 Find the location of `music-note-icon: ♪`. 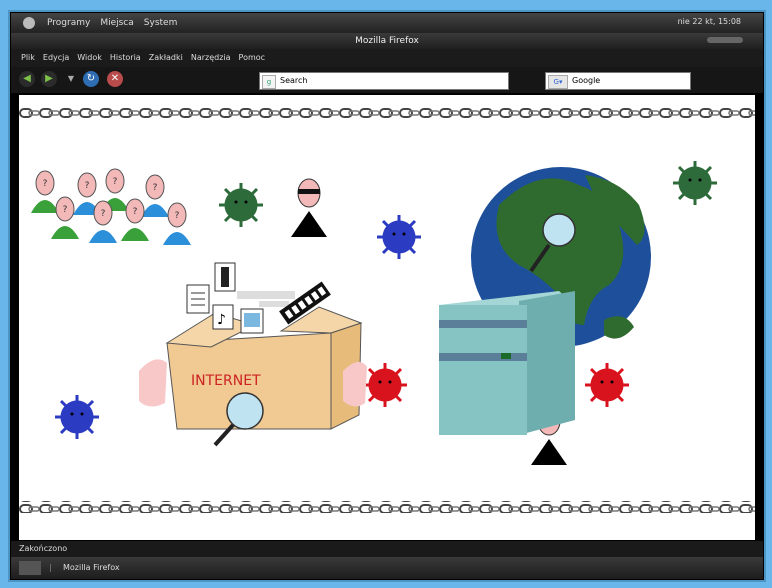

music-note-icon: ♪ is located at coordinates (221, 320).